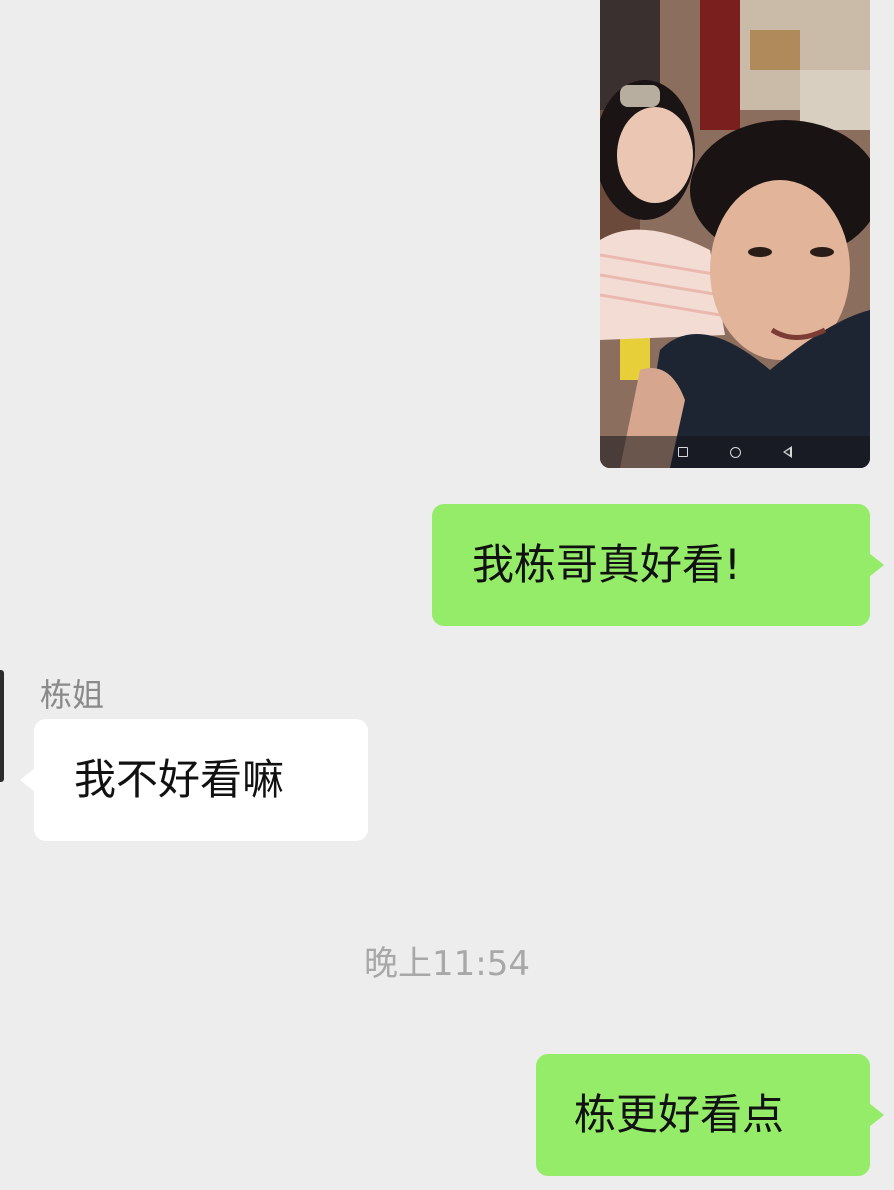  I want to click on sent-message-bubble: 栋更好看点, so click(710, 1115).